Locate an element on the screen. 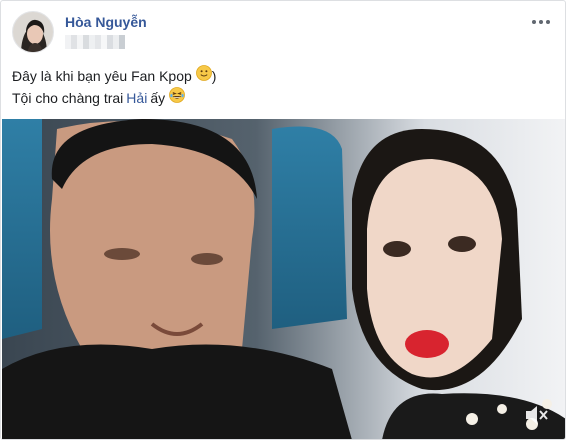 Image resolution: width=566 pixels, height=440 pixels. avatar-image is located at coordinates (33, 32).